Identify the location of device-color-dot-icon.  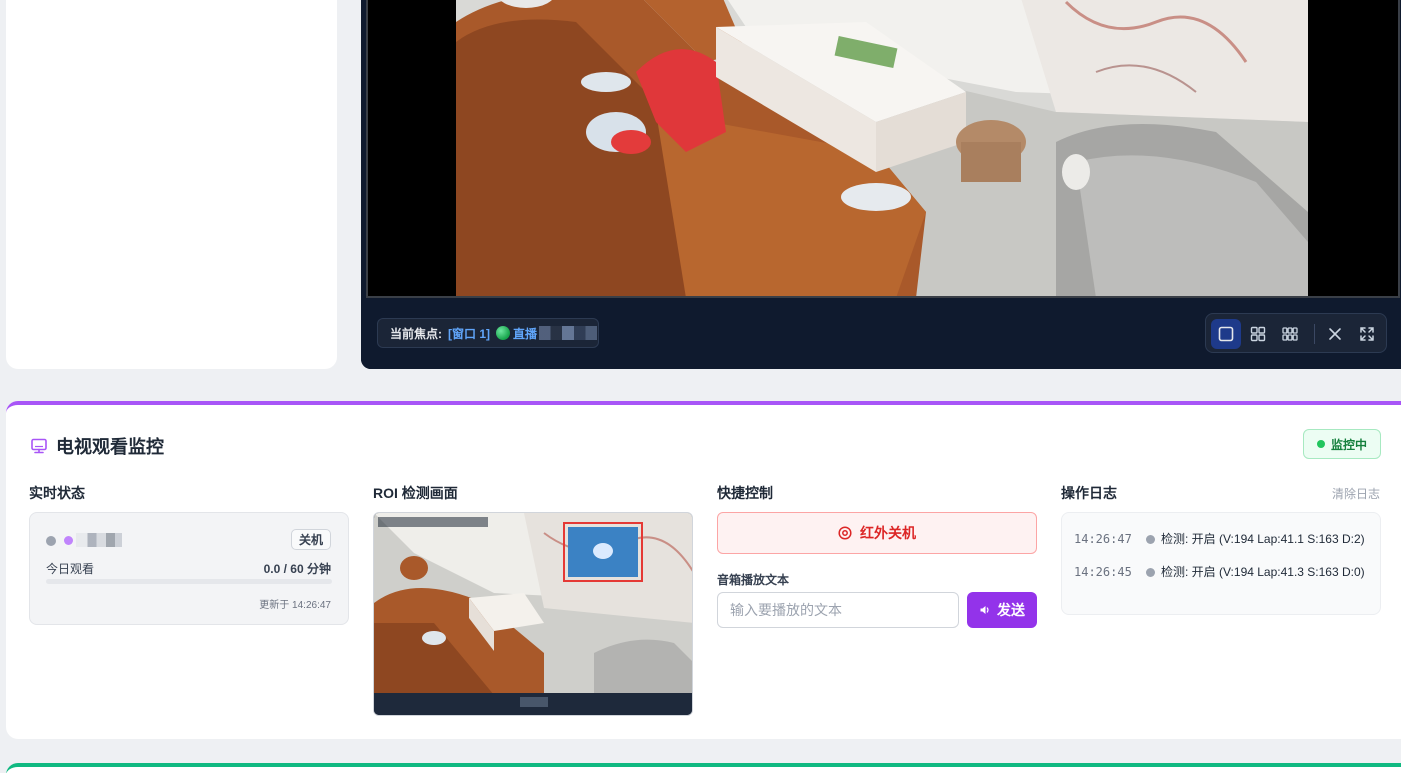
(68, 540).